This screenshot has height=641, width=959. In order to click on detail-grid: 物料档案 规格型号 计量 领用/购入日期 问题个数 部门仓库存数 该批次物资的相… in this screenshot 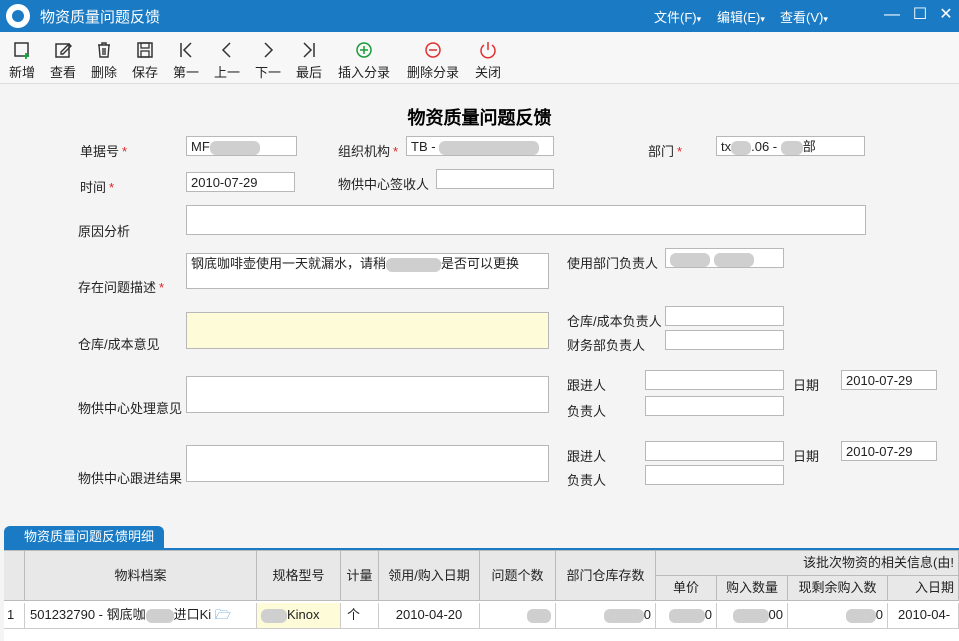, I will do `click(481, 595)`.